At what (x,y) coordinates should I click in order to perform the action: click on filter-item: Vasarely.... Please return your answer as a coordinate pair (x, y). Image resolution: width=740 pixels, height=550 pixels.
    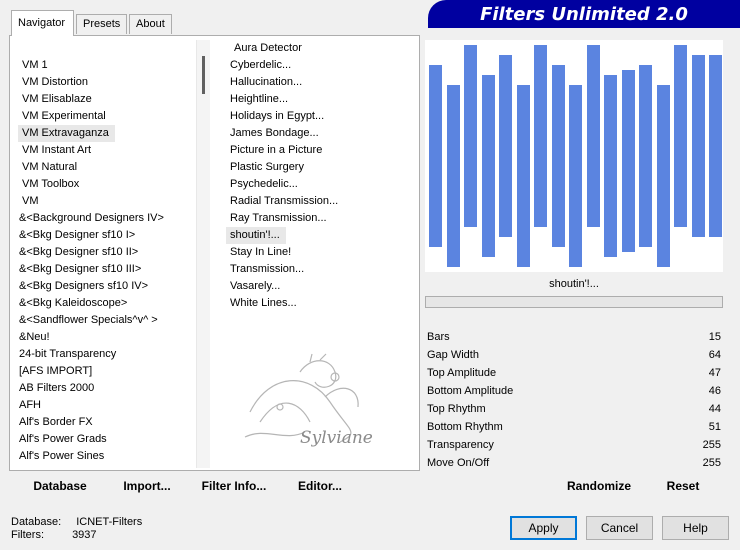
    Looking at the image, I should click on (321, 286).